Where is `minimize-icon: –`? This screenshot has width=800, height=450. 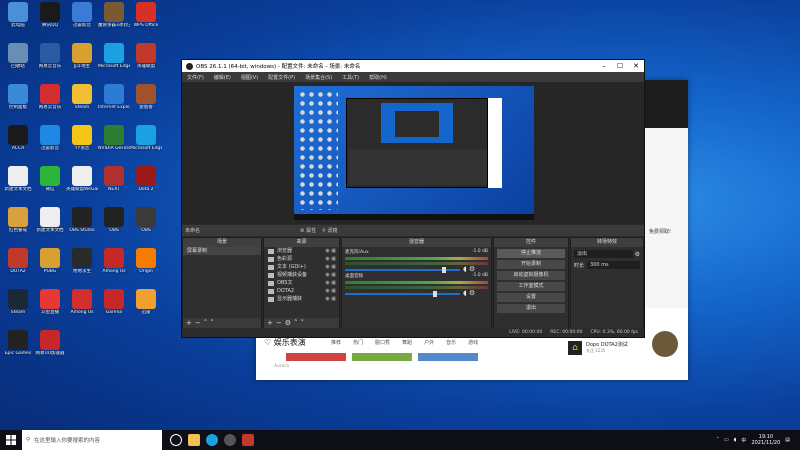 minimize-icon: – is located at coordinates (604, 66).